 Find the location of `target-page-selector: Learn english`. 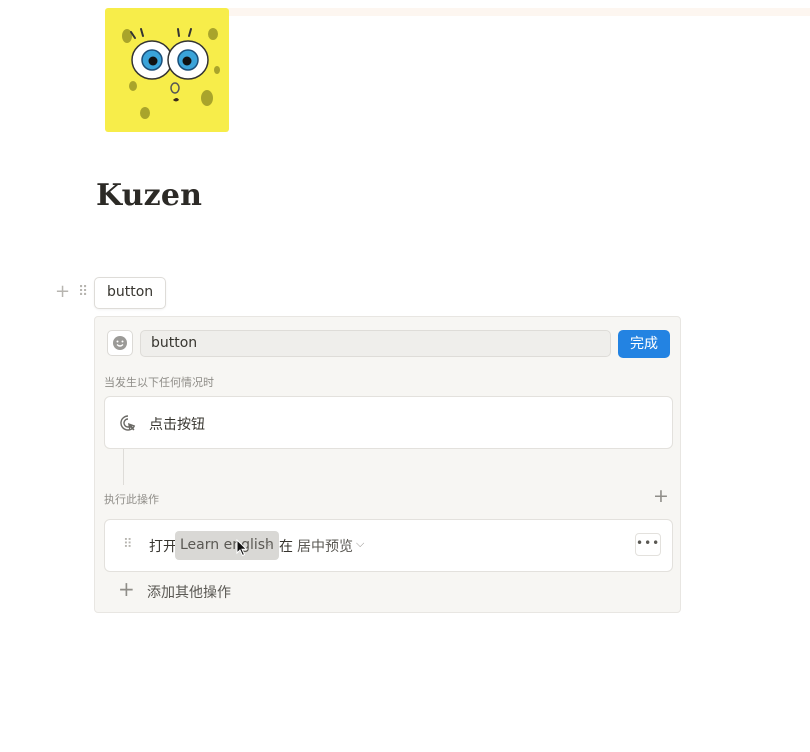

target-page-selector: Learn english is located at coordinates (227, 545).